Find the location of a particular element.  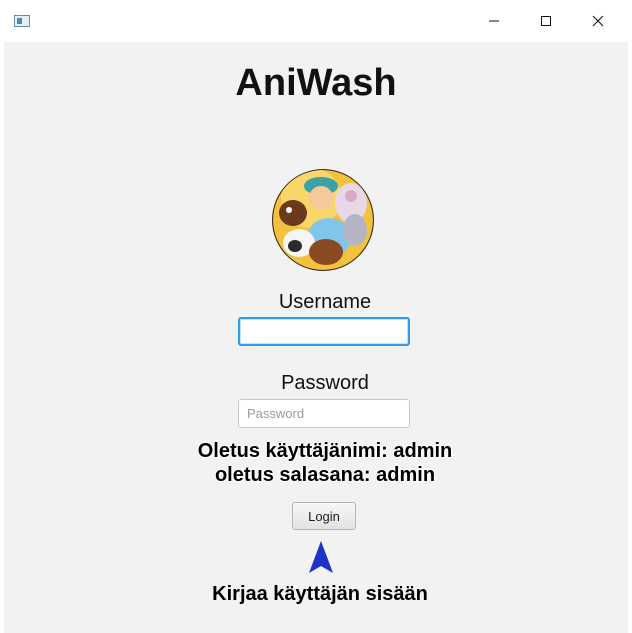

password-label: Password is located at coordinates (325, 383).